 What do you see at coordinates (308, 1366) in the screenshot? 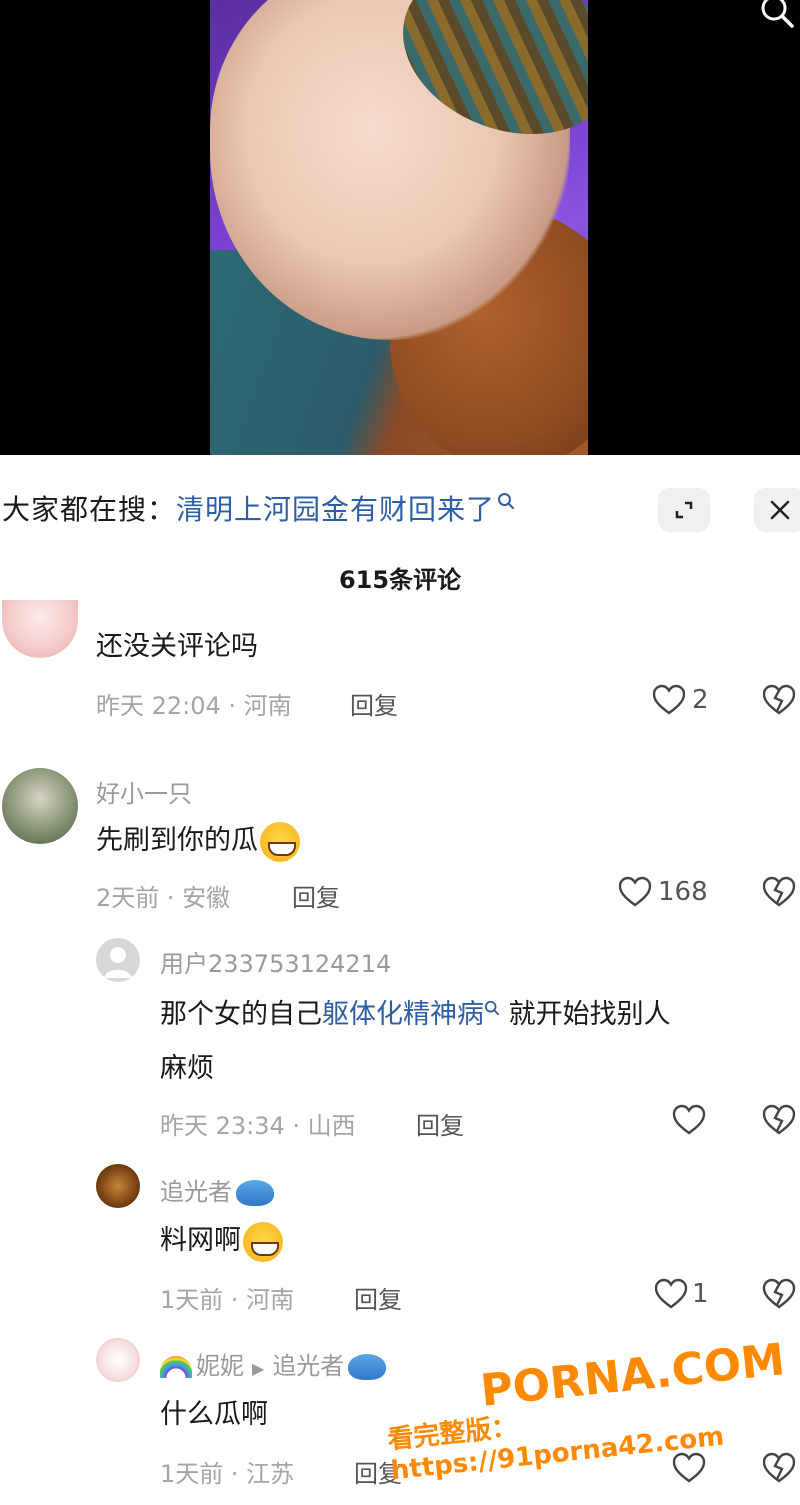
I see `reply-to-username: 追光者` at bounding box center [308, 1366].